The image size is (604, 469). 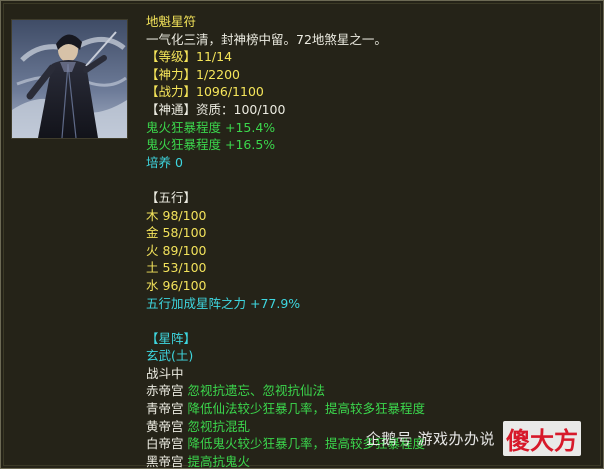 I want to click on palace-effect: 降低仙法较少狂暴几率，提高较多狂暴程度, so click(x=306, y=409).